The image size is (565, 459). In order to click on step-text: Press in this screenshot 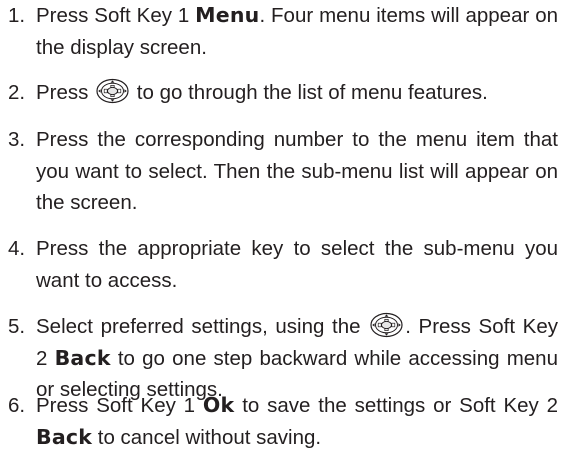, I will do `click(65, 92)`.